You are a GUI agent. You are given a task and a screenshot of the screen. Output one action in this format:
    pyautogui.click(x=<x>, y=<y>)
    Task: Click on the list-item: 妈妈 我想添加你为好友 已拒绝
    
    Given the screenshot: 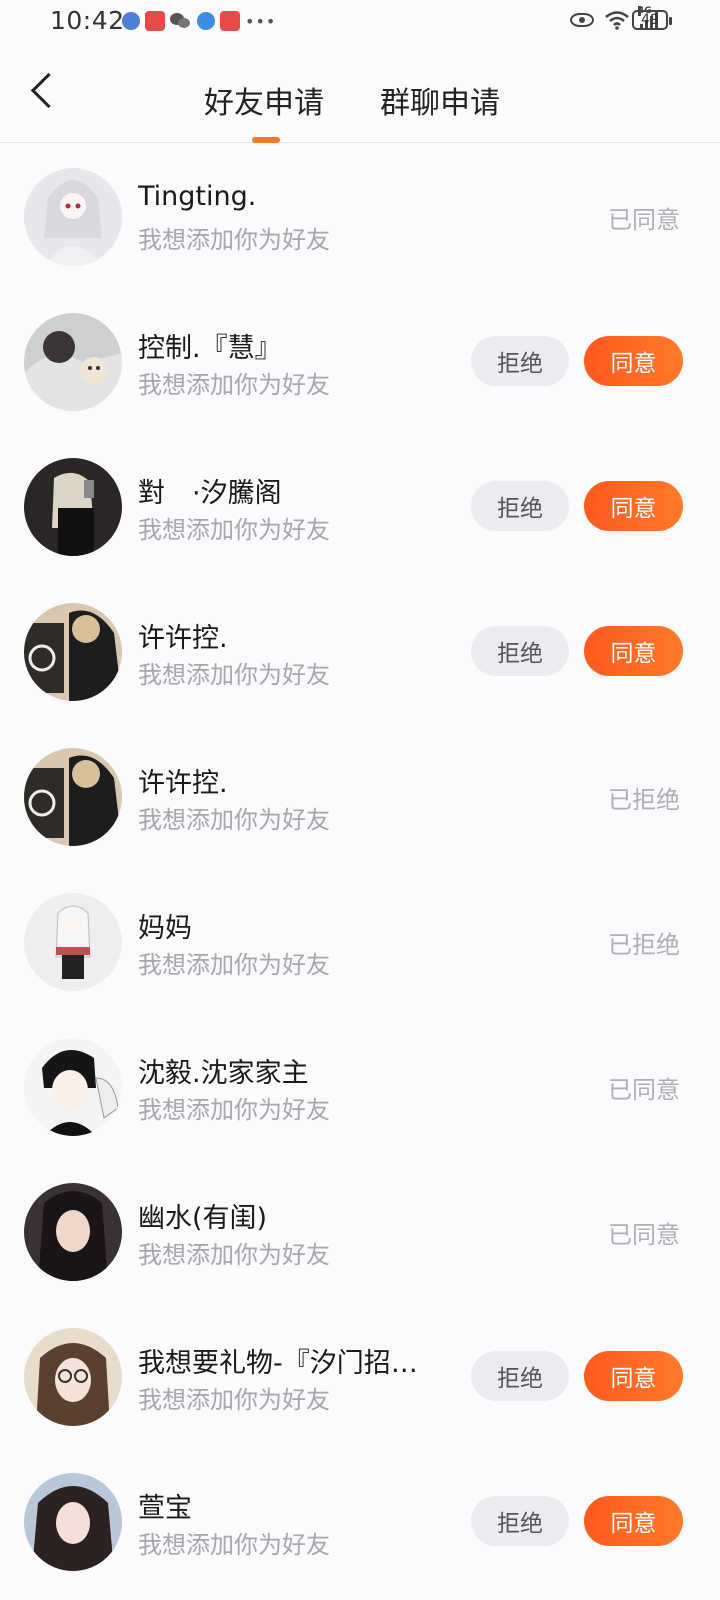 What is the action you would take?
    pyautogui.click(x=360, y=940)
    